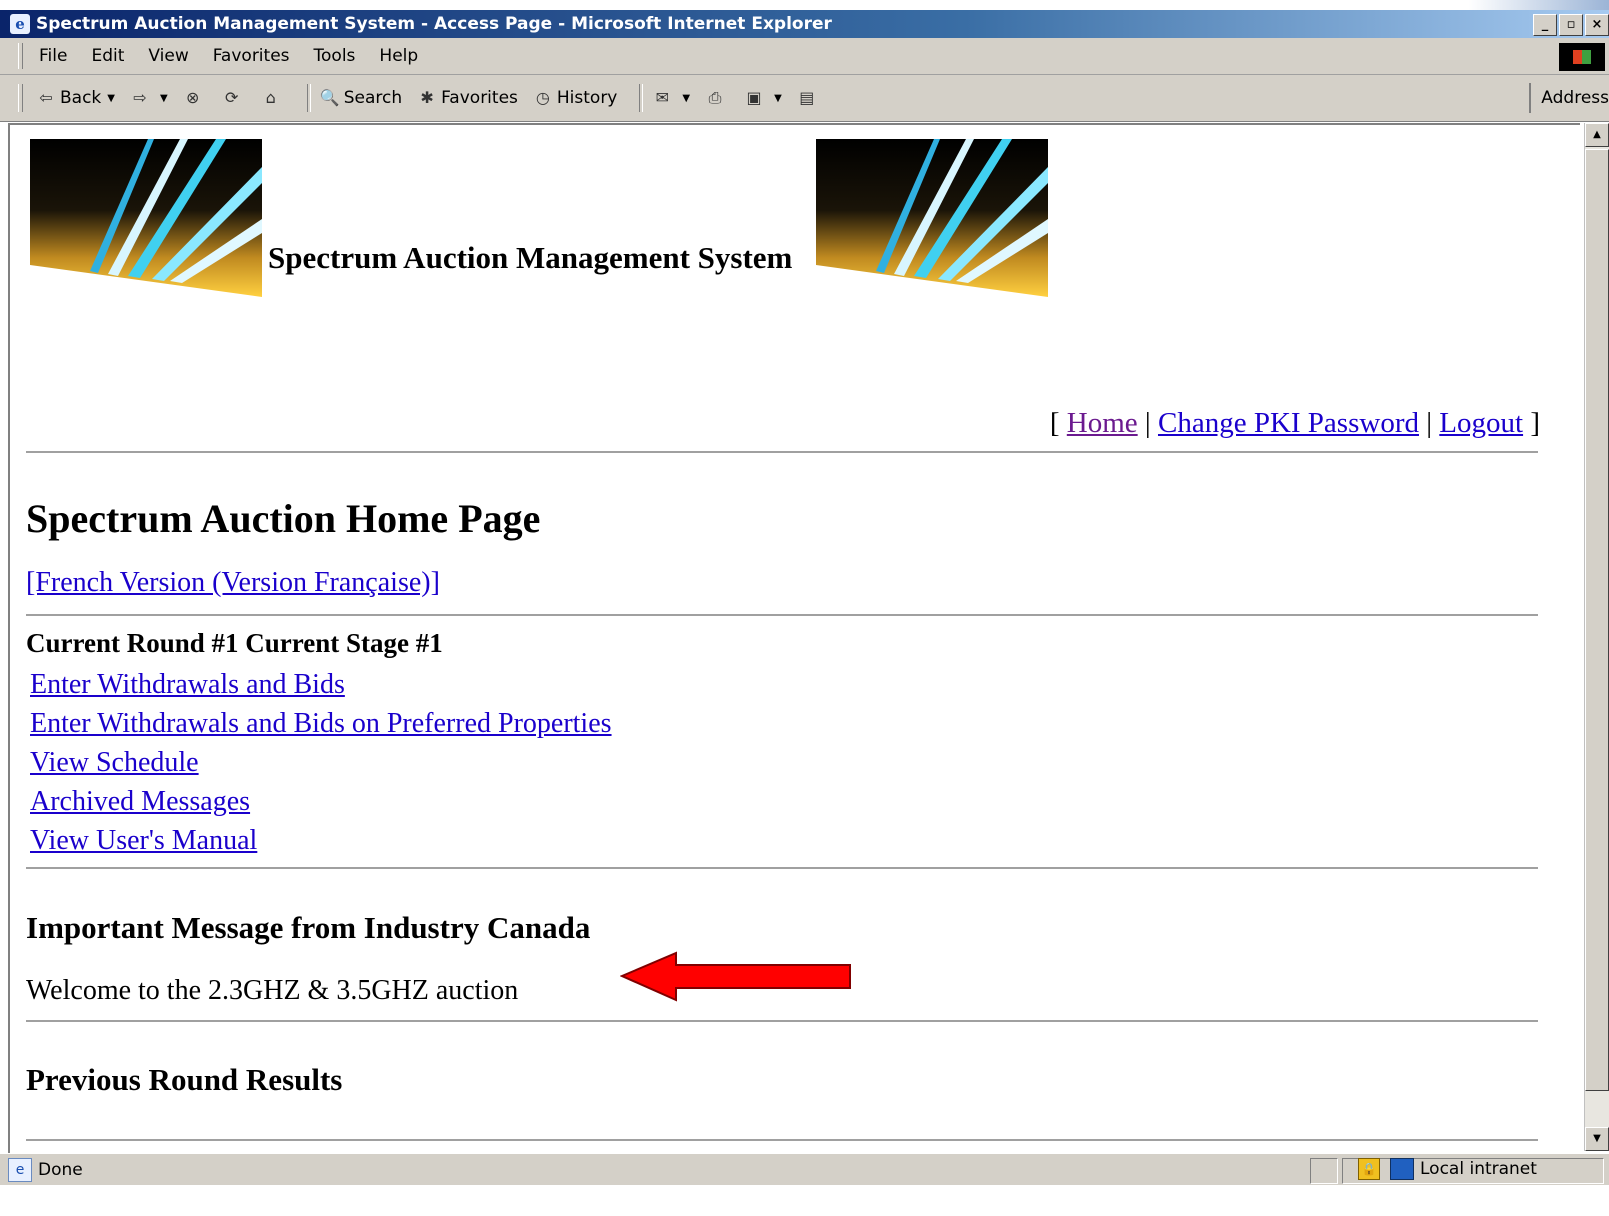 The height and width of the screenshot is (1216, 1609). Describe the element at coordinates (530, 257) in the screenshot. I see `banner-title: Spectrum Auction Management System` at that location.